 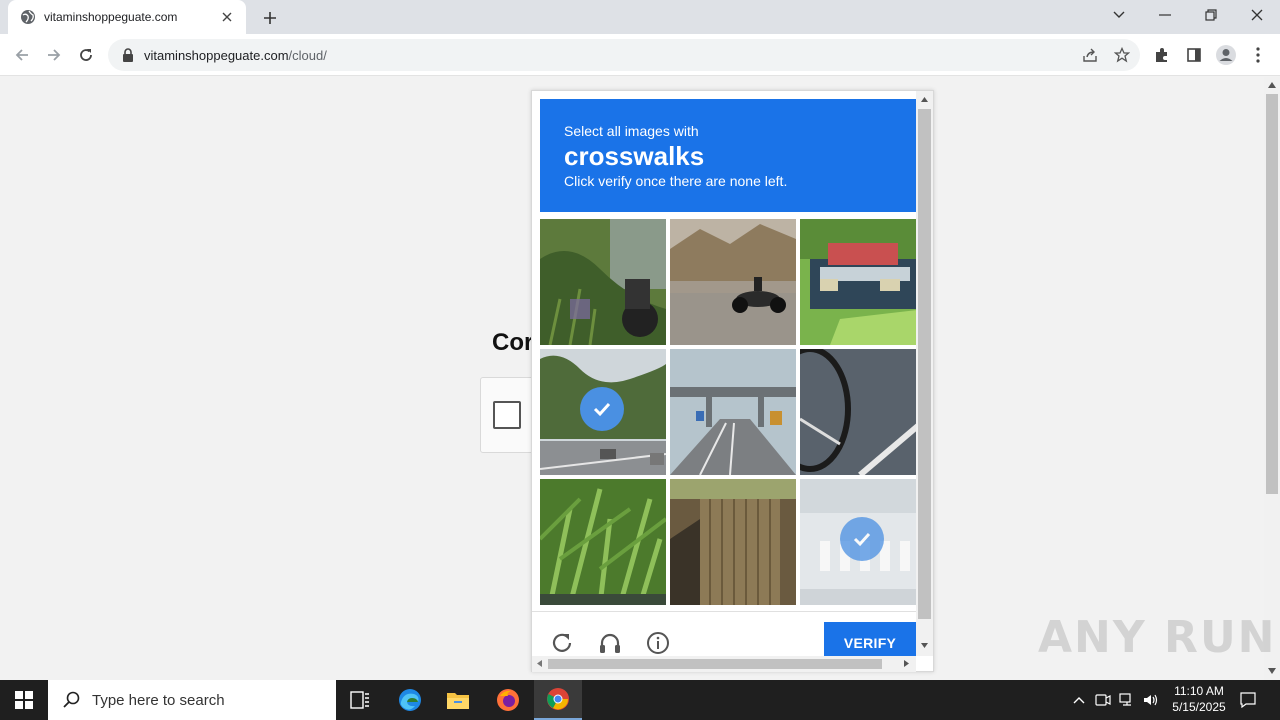 I want to click on captcha-checkbox, so click(x=507, y=415).